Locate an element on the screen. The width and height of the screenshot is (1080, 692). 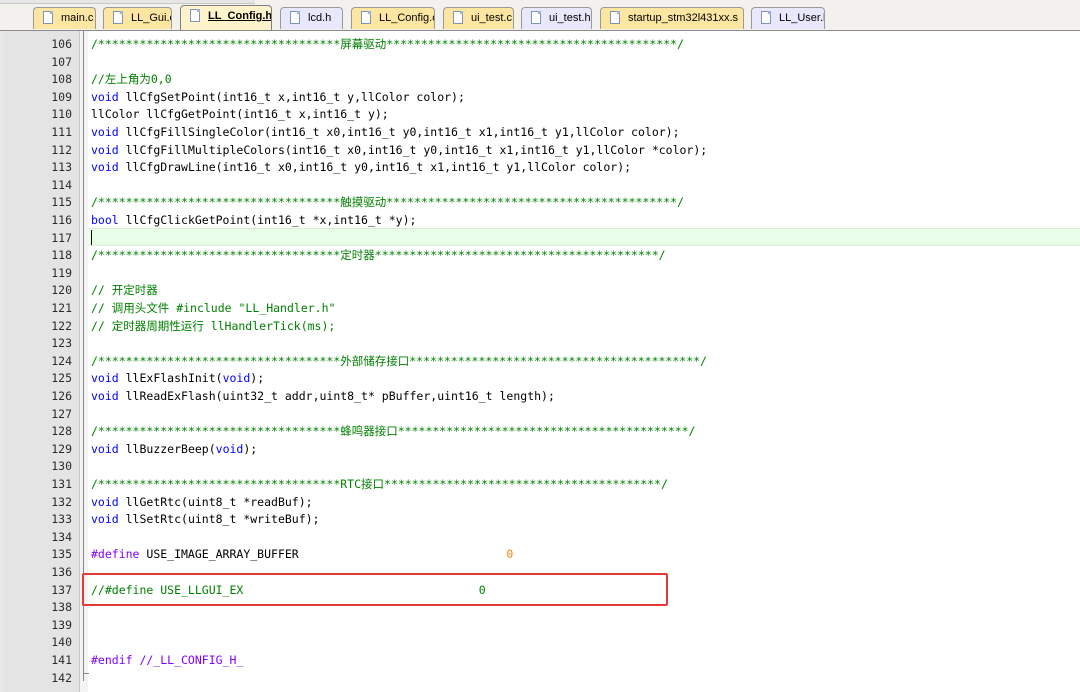
code-line: void llGetRtc(uint8_t *readBuf); is located at coordinates (202, 503).